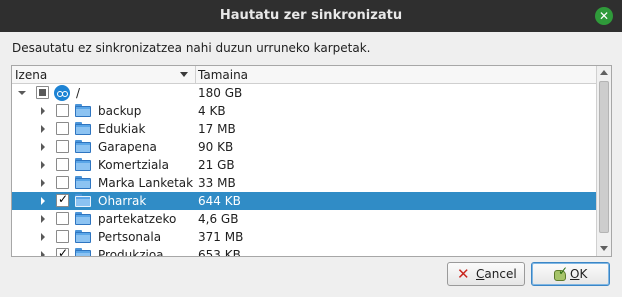 The image size is (622, 297). What do you see at coordinates (463, 274) in the screenshot?
I see `cancel-icon: ✕` at bounding box center [463, 274].